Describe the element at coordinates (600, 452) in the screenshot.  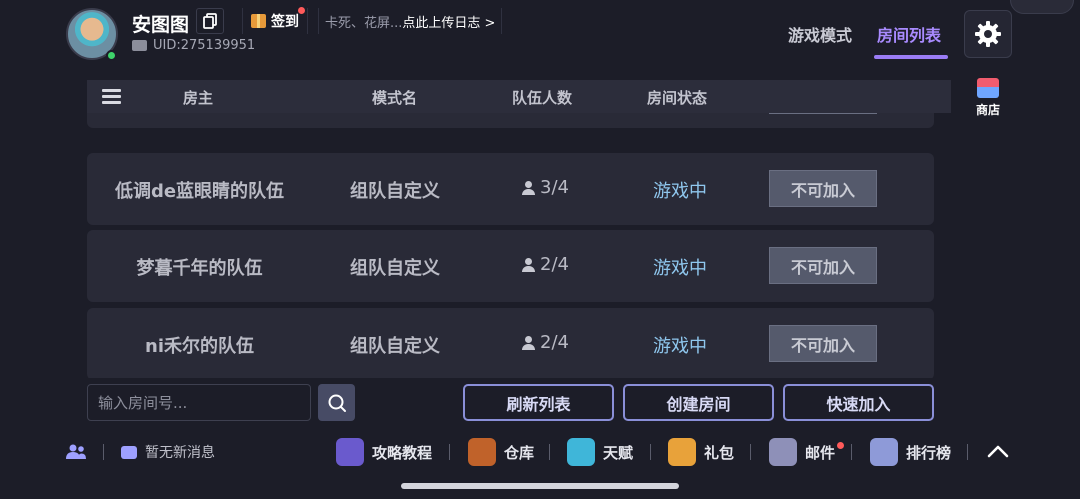
I see `nav-talent: 天赋` at that location.